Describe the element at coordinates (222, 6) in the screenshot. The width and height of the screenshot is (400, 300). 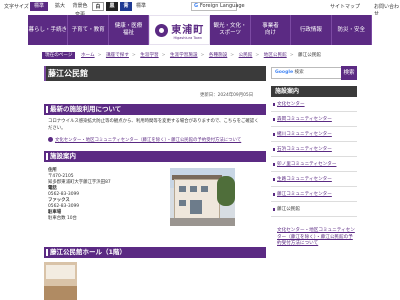
I see `foreign-language-label: Foreign Language` at that location.